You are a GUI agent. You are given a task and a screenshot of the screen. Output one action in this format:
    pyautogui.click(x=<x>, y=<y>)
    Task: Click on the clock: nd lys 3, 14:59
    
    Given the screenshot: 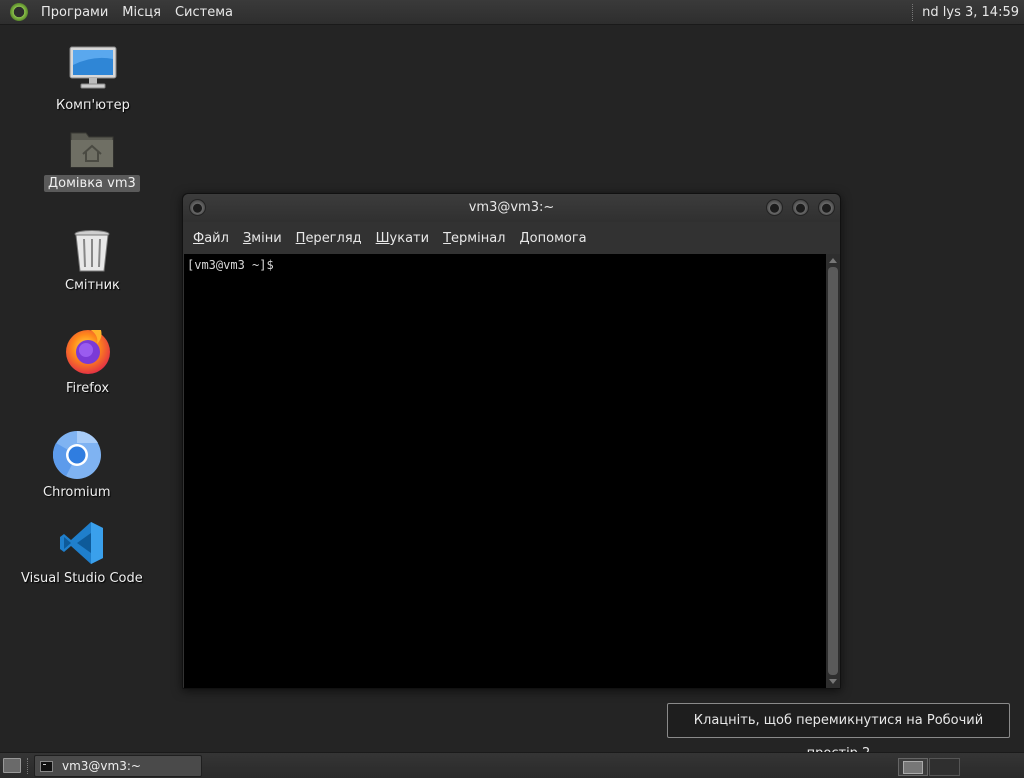 What is the action you would take?
    pyautogui.click(x=973, y=12)
    